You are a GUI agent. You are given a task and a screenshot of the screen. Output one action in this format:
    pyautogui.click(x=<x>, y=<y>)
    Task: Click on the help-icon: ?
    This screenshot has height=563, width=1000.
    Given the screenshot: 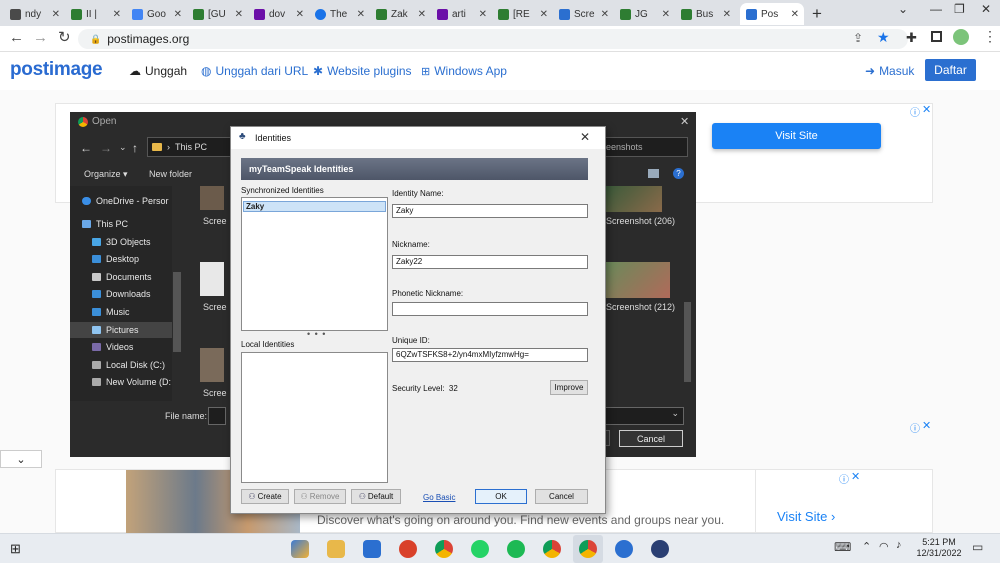 What is the action you would take?
    pyautogui.click(x=678, y=173)
    